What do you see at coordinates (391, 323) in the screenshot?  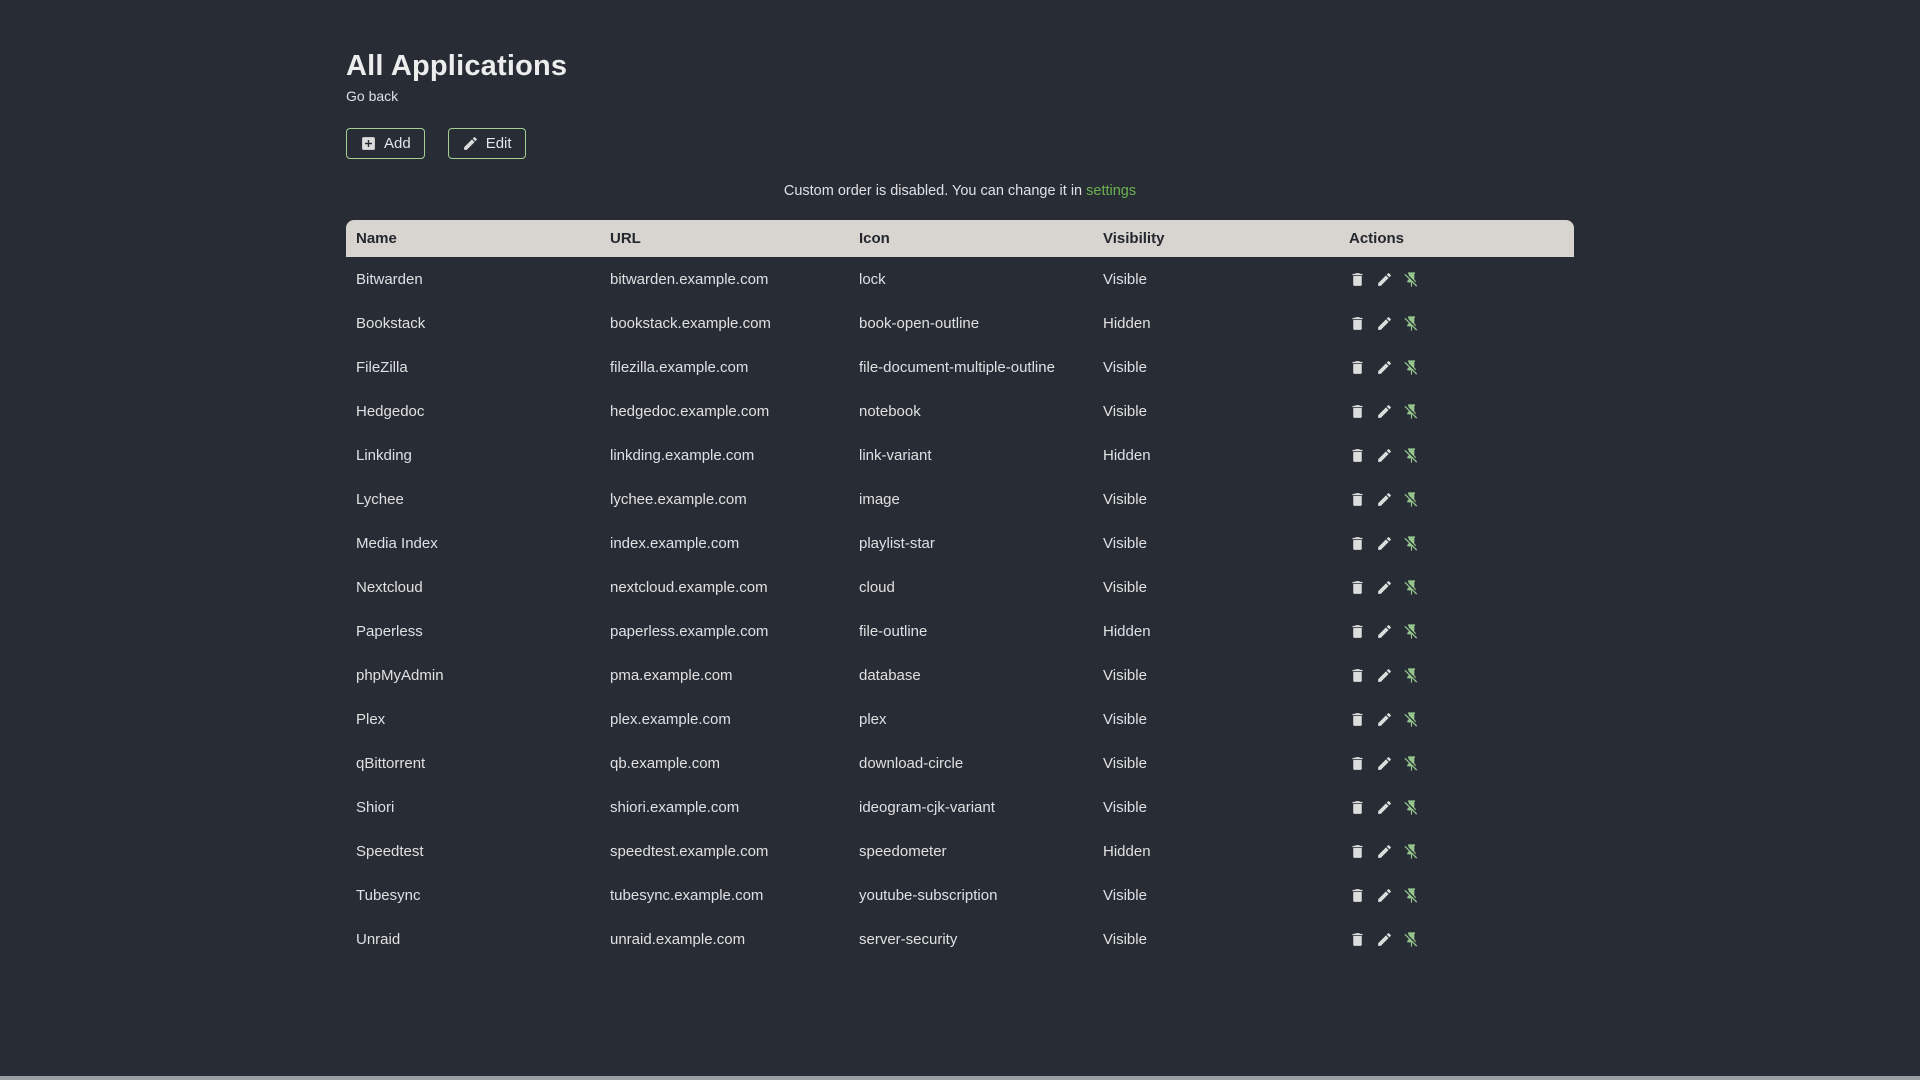 I see `app-name: Bookstack` at bounding box center [391, 323].